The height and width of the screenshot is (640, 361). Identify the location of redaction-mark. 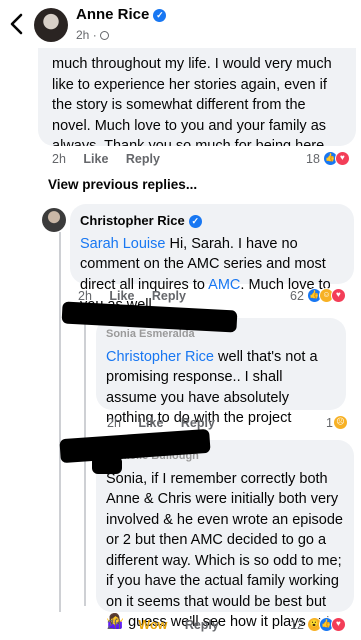
(107, 465).